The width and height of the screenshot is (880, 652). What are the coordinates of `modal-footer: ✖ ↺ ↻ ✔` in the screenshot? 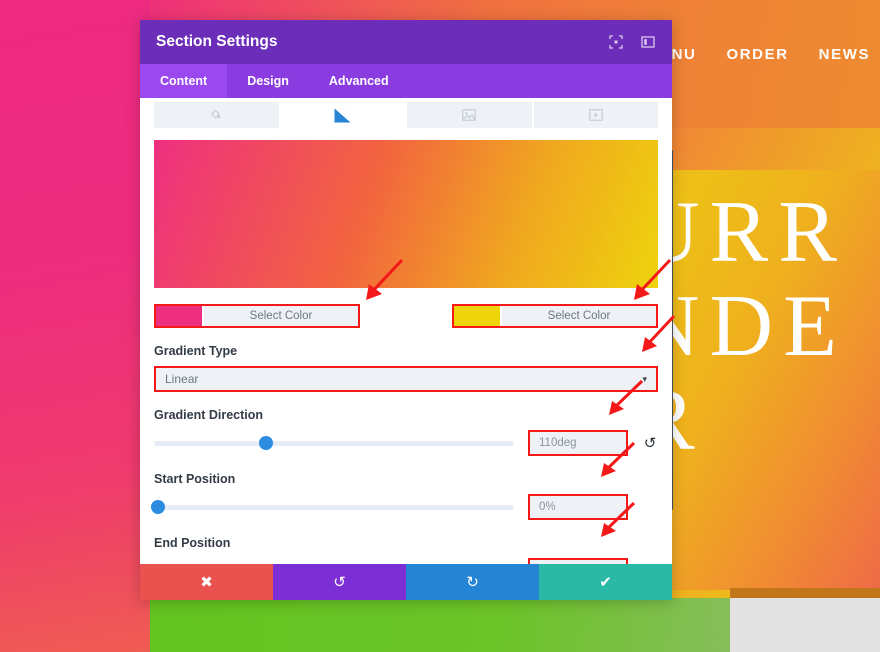 It's located at (406, 582).